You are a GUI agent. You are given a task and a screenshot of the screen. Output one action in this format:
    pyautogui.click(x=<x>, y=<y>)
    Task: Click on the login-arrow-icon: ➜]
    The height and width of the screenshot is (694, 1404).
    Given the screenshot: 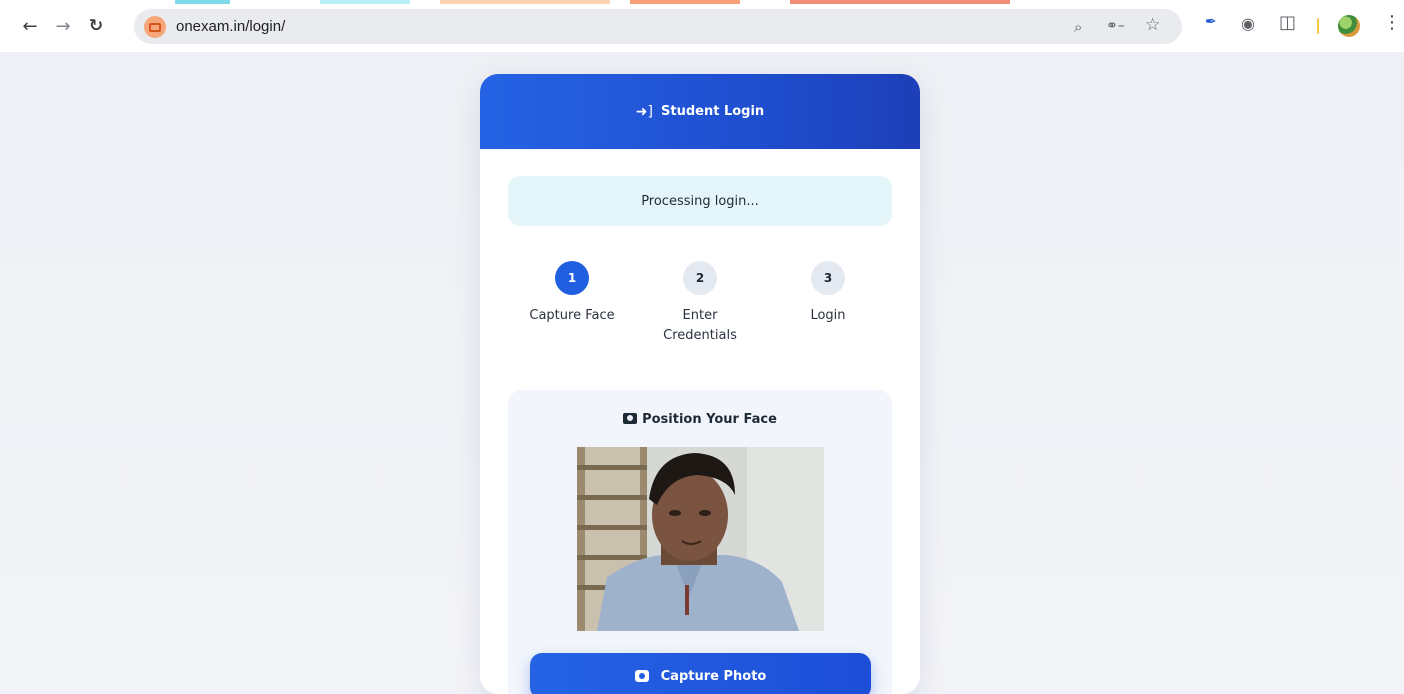 What is the action you would take?
    pyautogui.click(x=644, y=111)
    